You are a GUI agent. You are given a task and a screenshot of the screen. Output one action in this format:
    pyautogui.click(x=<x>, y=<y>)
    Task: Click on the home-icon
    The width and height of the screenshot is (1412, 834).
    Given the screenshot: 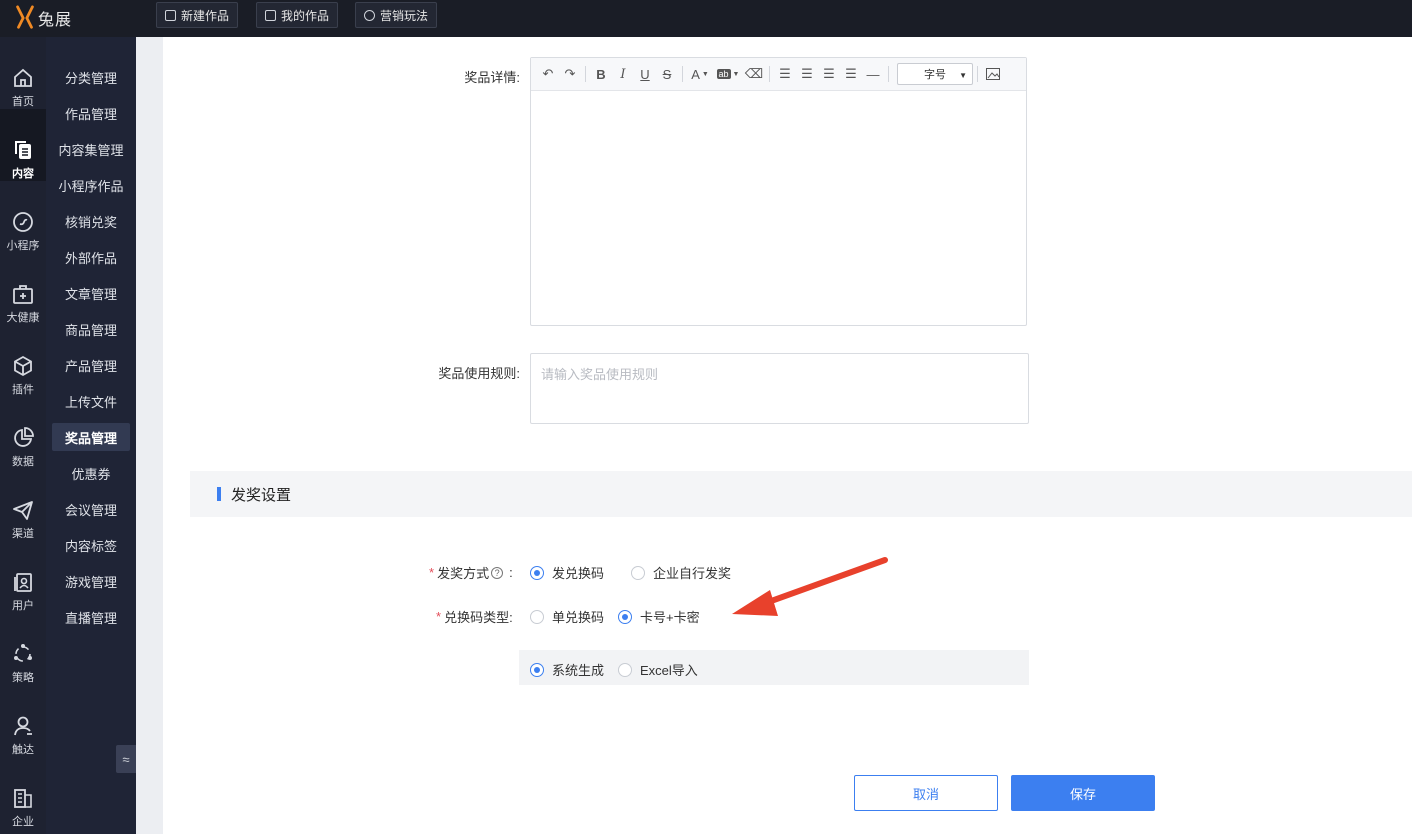 What is the action you would take?
    pyautogui.click(x=23, y=77)
    